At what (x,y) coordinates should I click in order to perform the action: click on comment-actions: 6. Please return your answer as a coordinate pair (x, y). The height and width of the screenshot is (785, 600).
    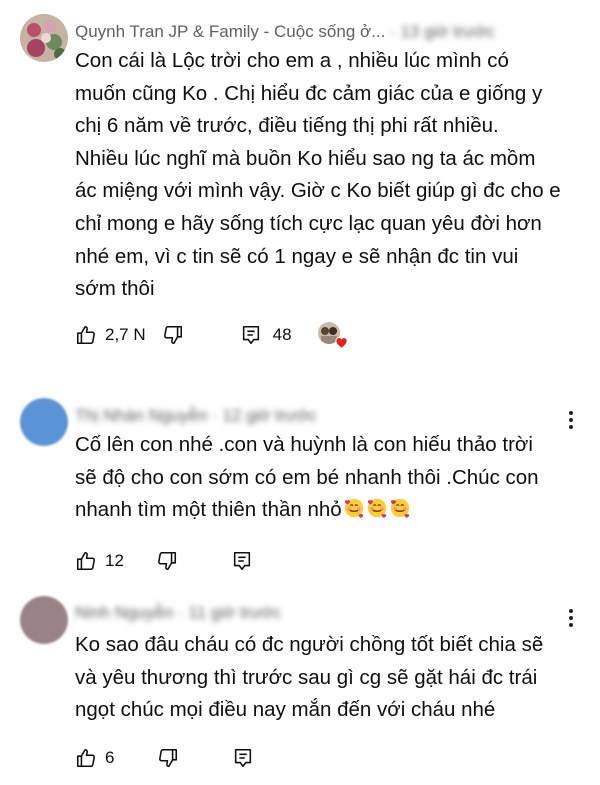
    Looking at the image, I should click on (164, 758).